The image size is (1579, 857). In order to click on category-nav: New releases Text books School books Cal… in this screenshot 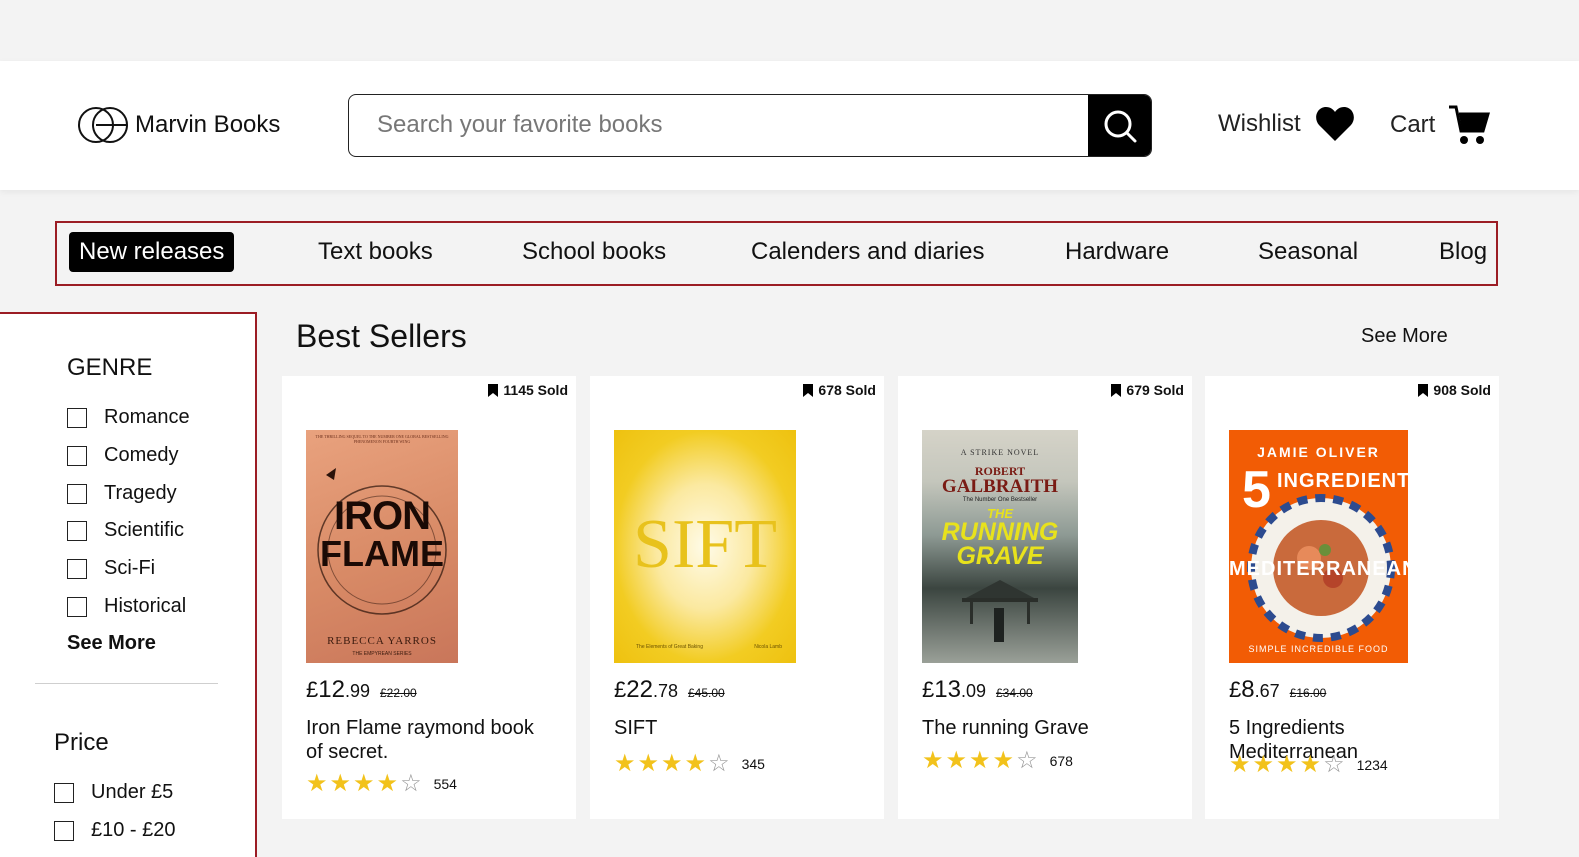, I will do `click(776, 253)`.